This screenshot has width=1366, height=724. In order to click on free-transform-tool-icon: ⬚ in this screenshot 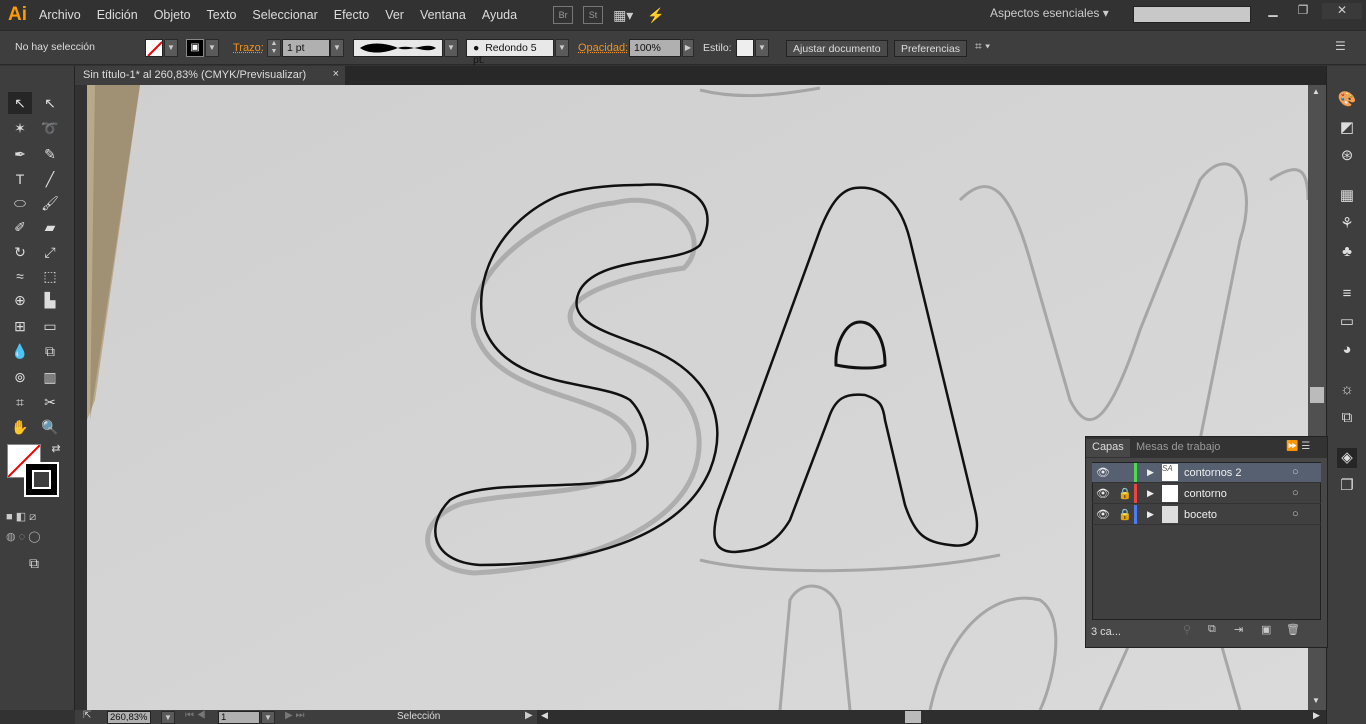, I will do `click(50, 276)`.